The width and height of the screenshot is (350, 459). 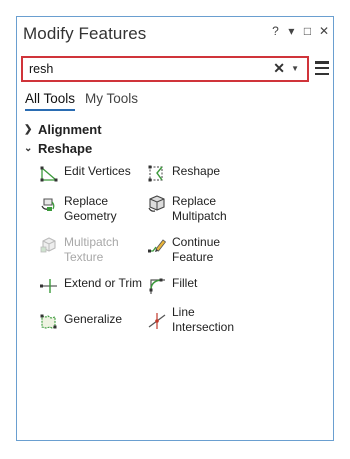 What do you see at coordinates (291, 31) in the screenshot?
I see `pane-options-icon: ▾` at bounding box center [291, 31].